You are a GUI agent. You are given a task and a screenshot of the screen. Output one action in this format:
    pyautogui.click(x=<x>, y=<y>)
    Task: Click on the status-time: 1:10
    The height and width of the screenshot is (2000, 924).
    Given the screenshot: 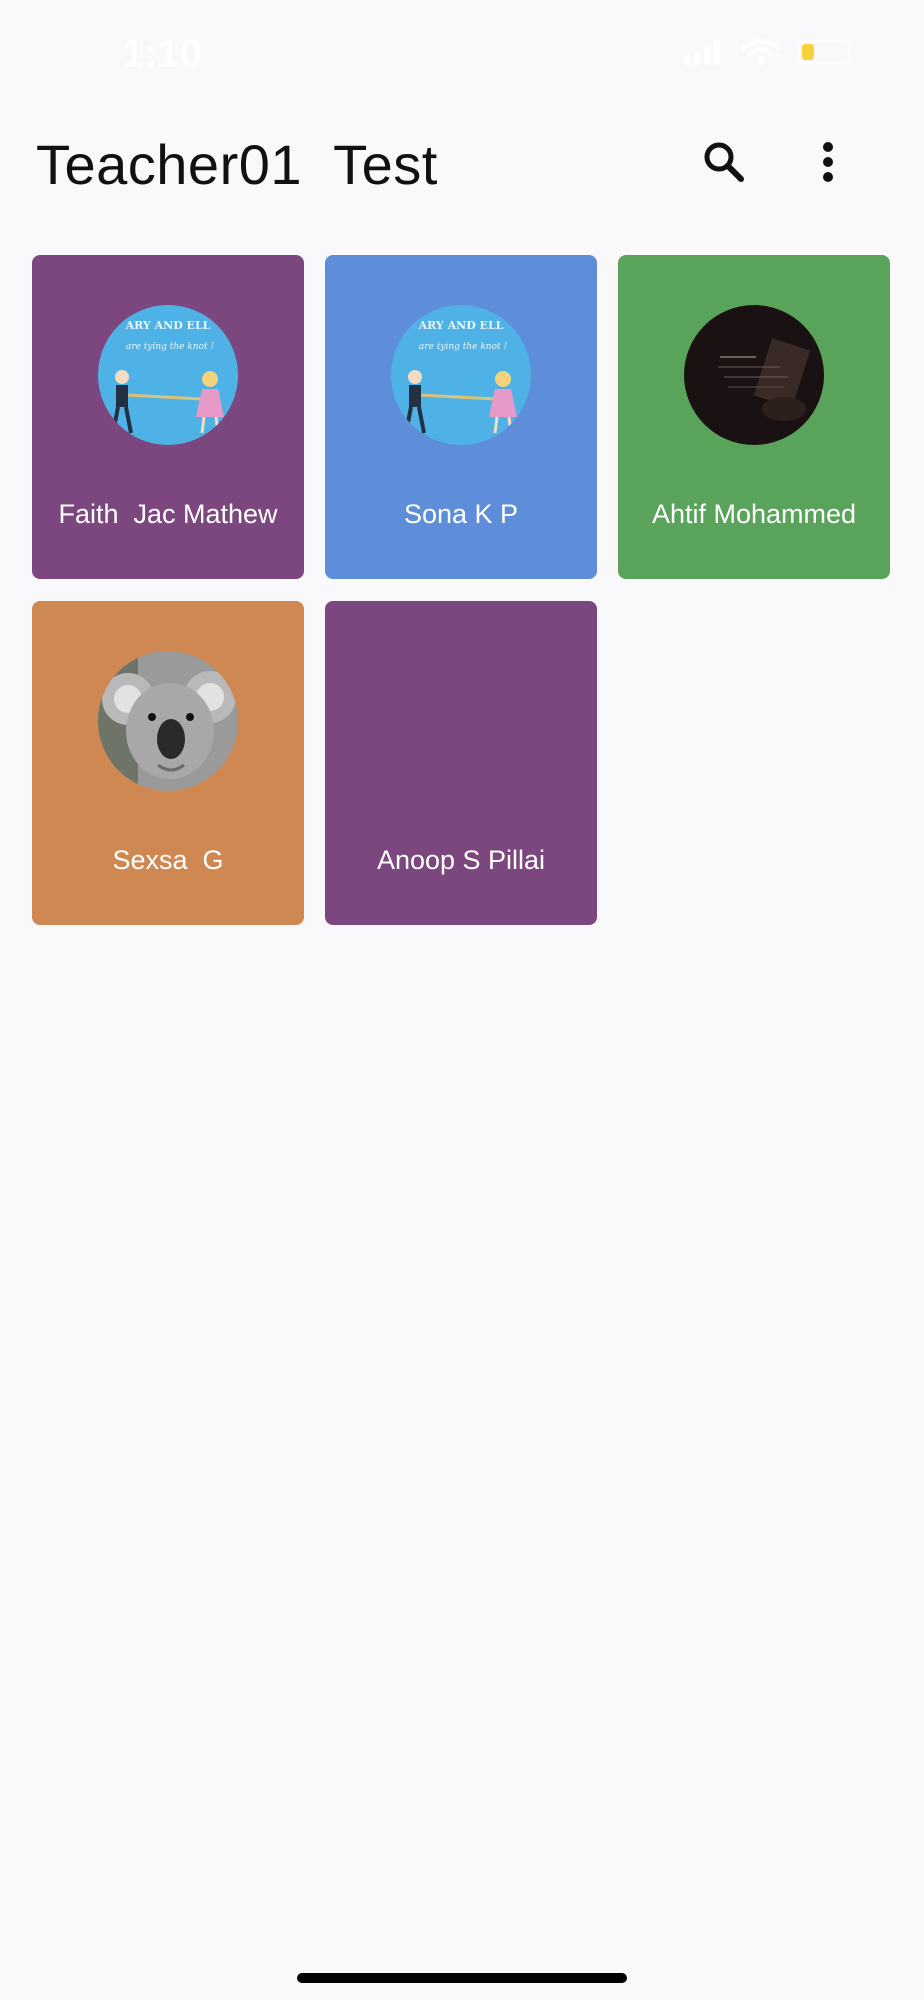 What is the action you would take?
    pyautogui.click(x=162, y=54)
    